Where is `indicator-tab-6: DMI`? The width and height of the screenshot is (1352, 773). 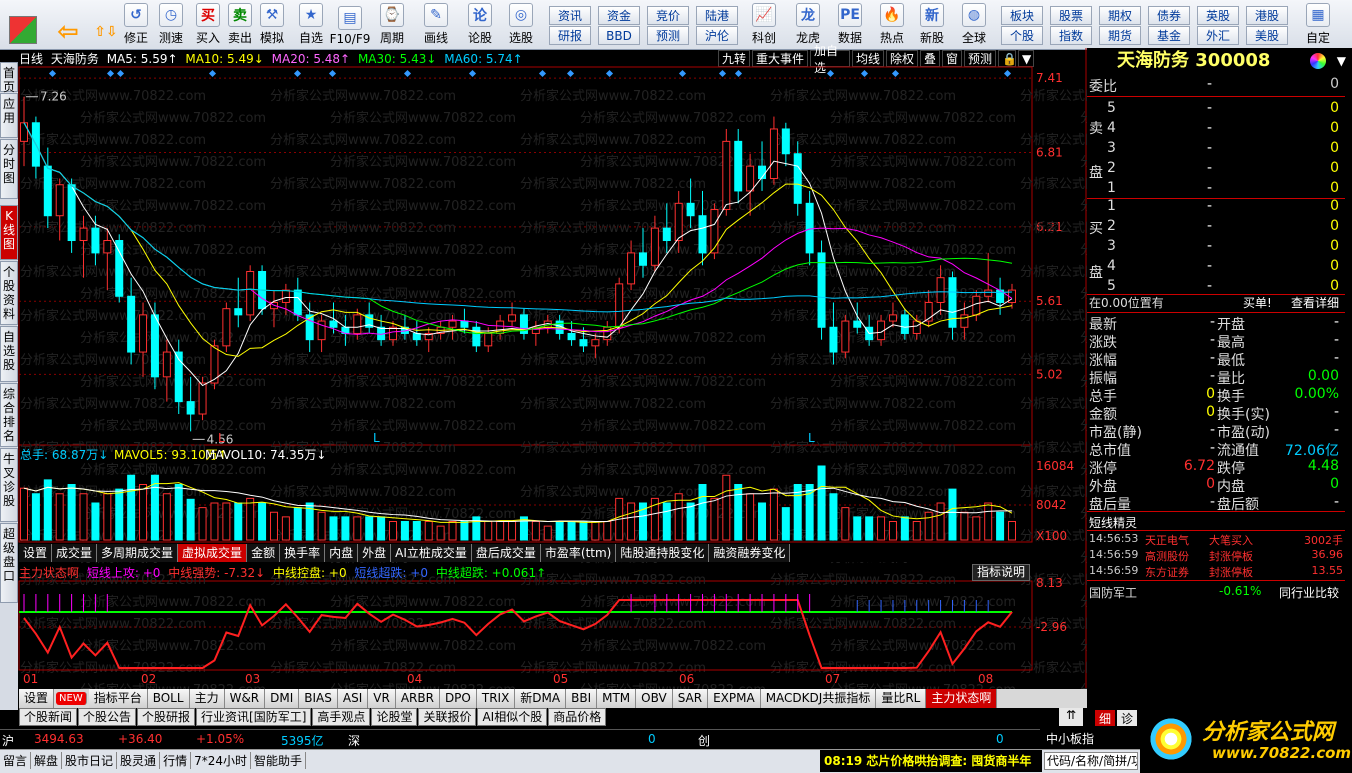
indicator-tab-6: DMI is located at coordinates (282, 698).